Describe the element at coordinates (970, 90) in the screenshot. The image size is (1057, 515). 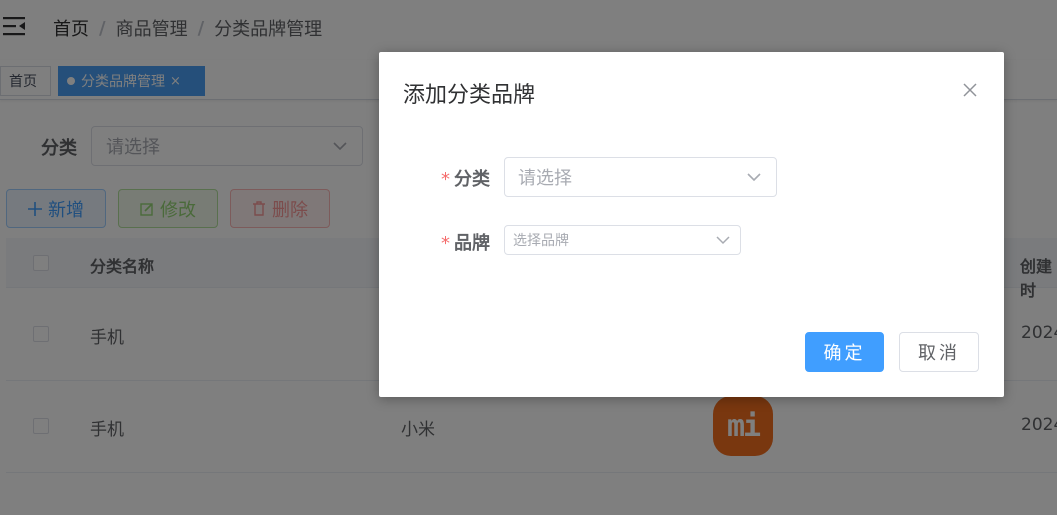
I see `close-icon` at that location.